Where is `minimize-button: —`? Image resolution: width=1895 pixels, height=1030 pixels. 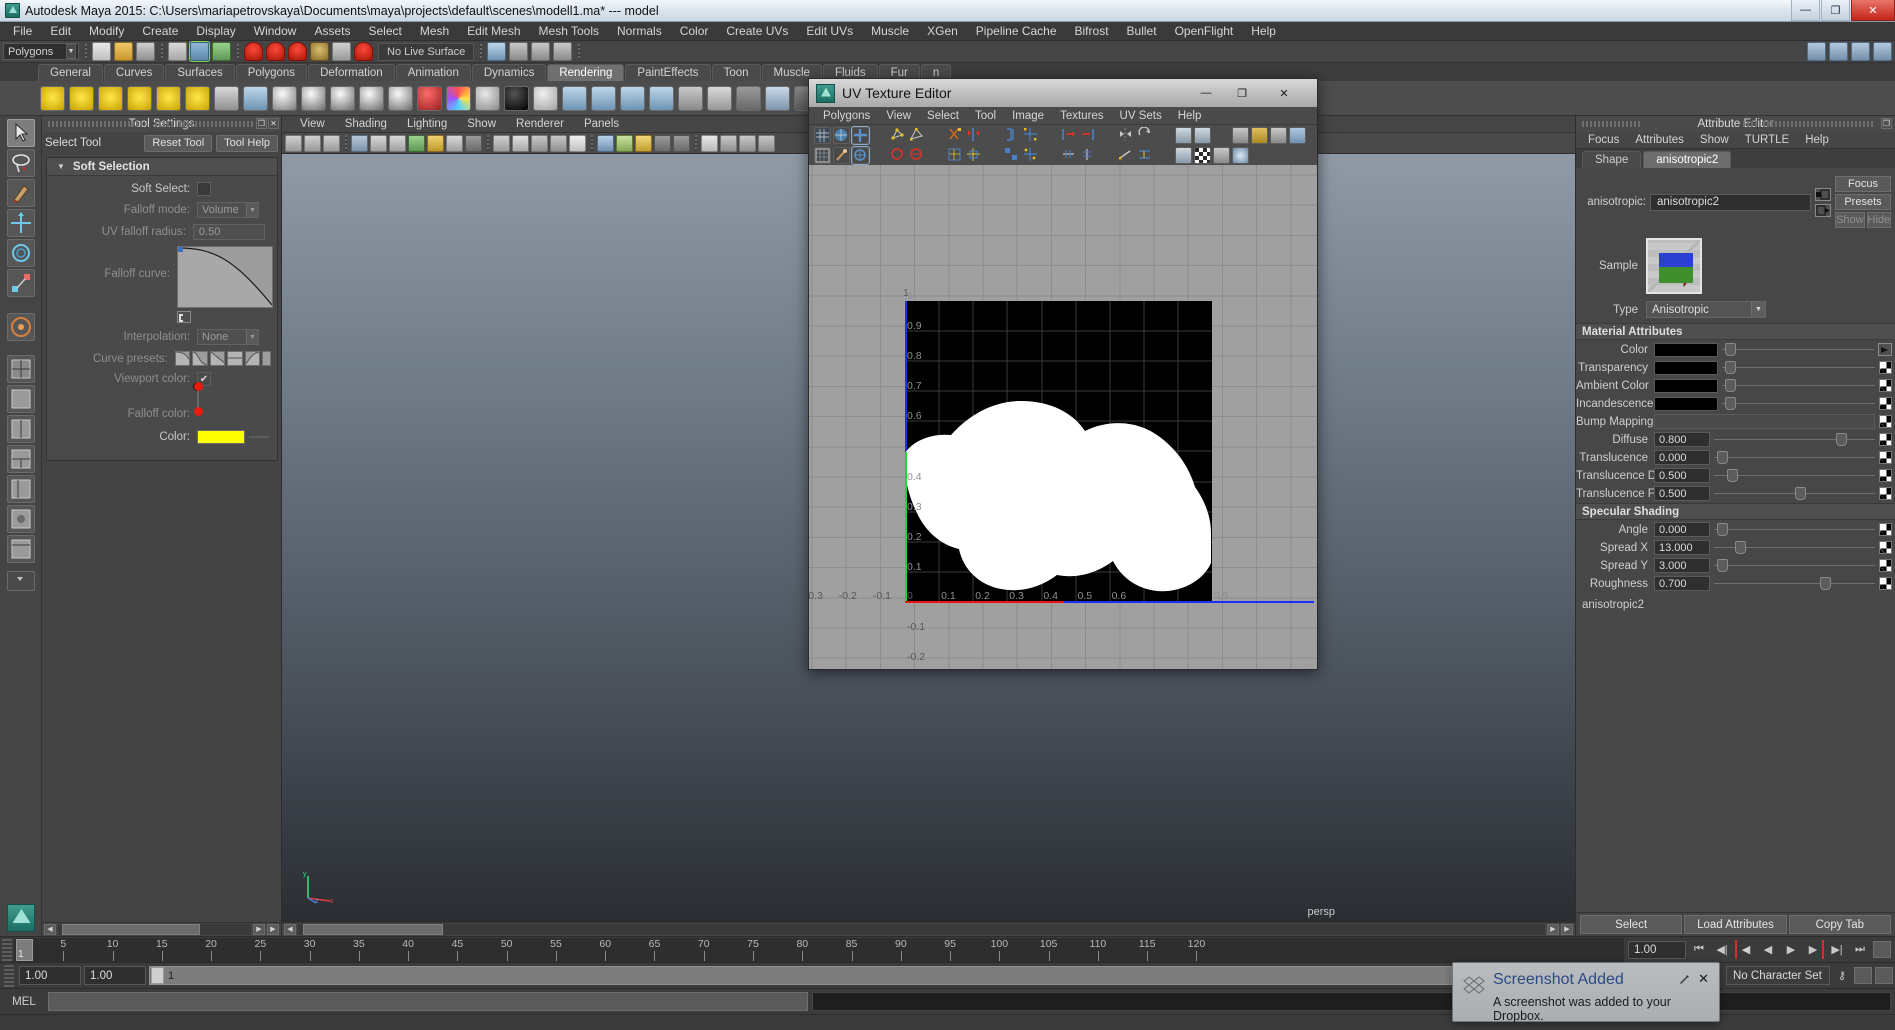 minimize-button: — is located at coordinates (1805, 10).